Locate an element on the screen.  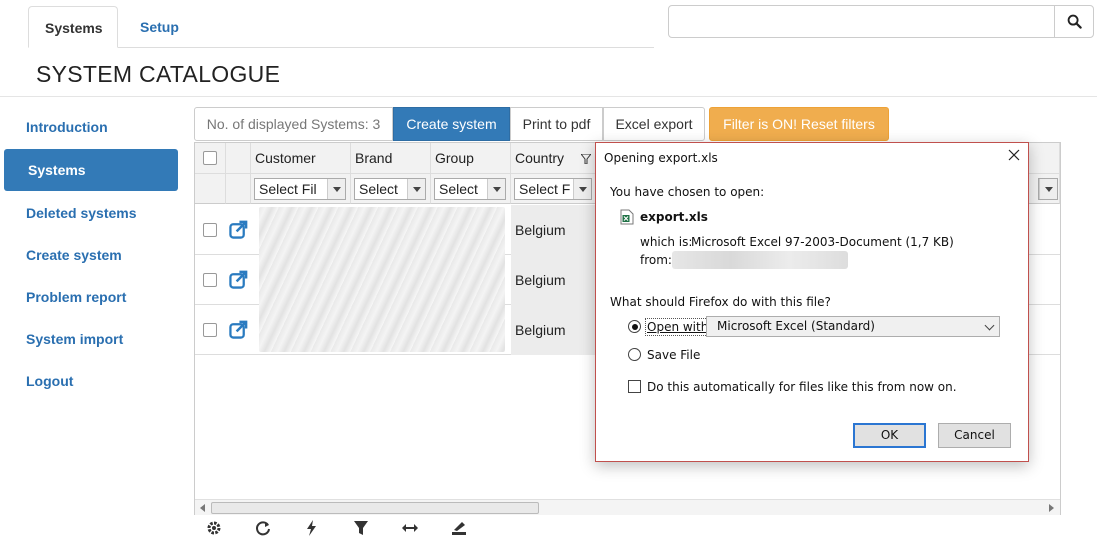
column-header-group: Group is located at coordinates (471, 158).